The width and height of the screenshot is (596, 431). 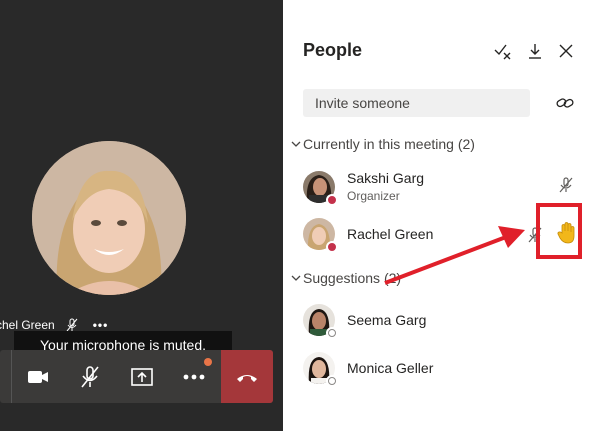 What do you see at coordinates (364, 188) in the screenshot?
I see `participant-row: Sakshi Garg Organizer` at bounding box center [364, 188].